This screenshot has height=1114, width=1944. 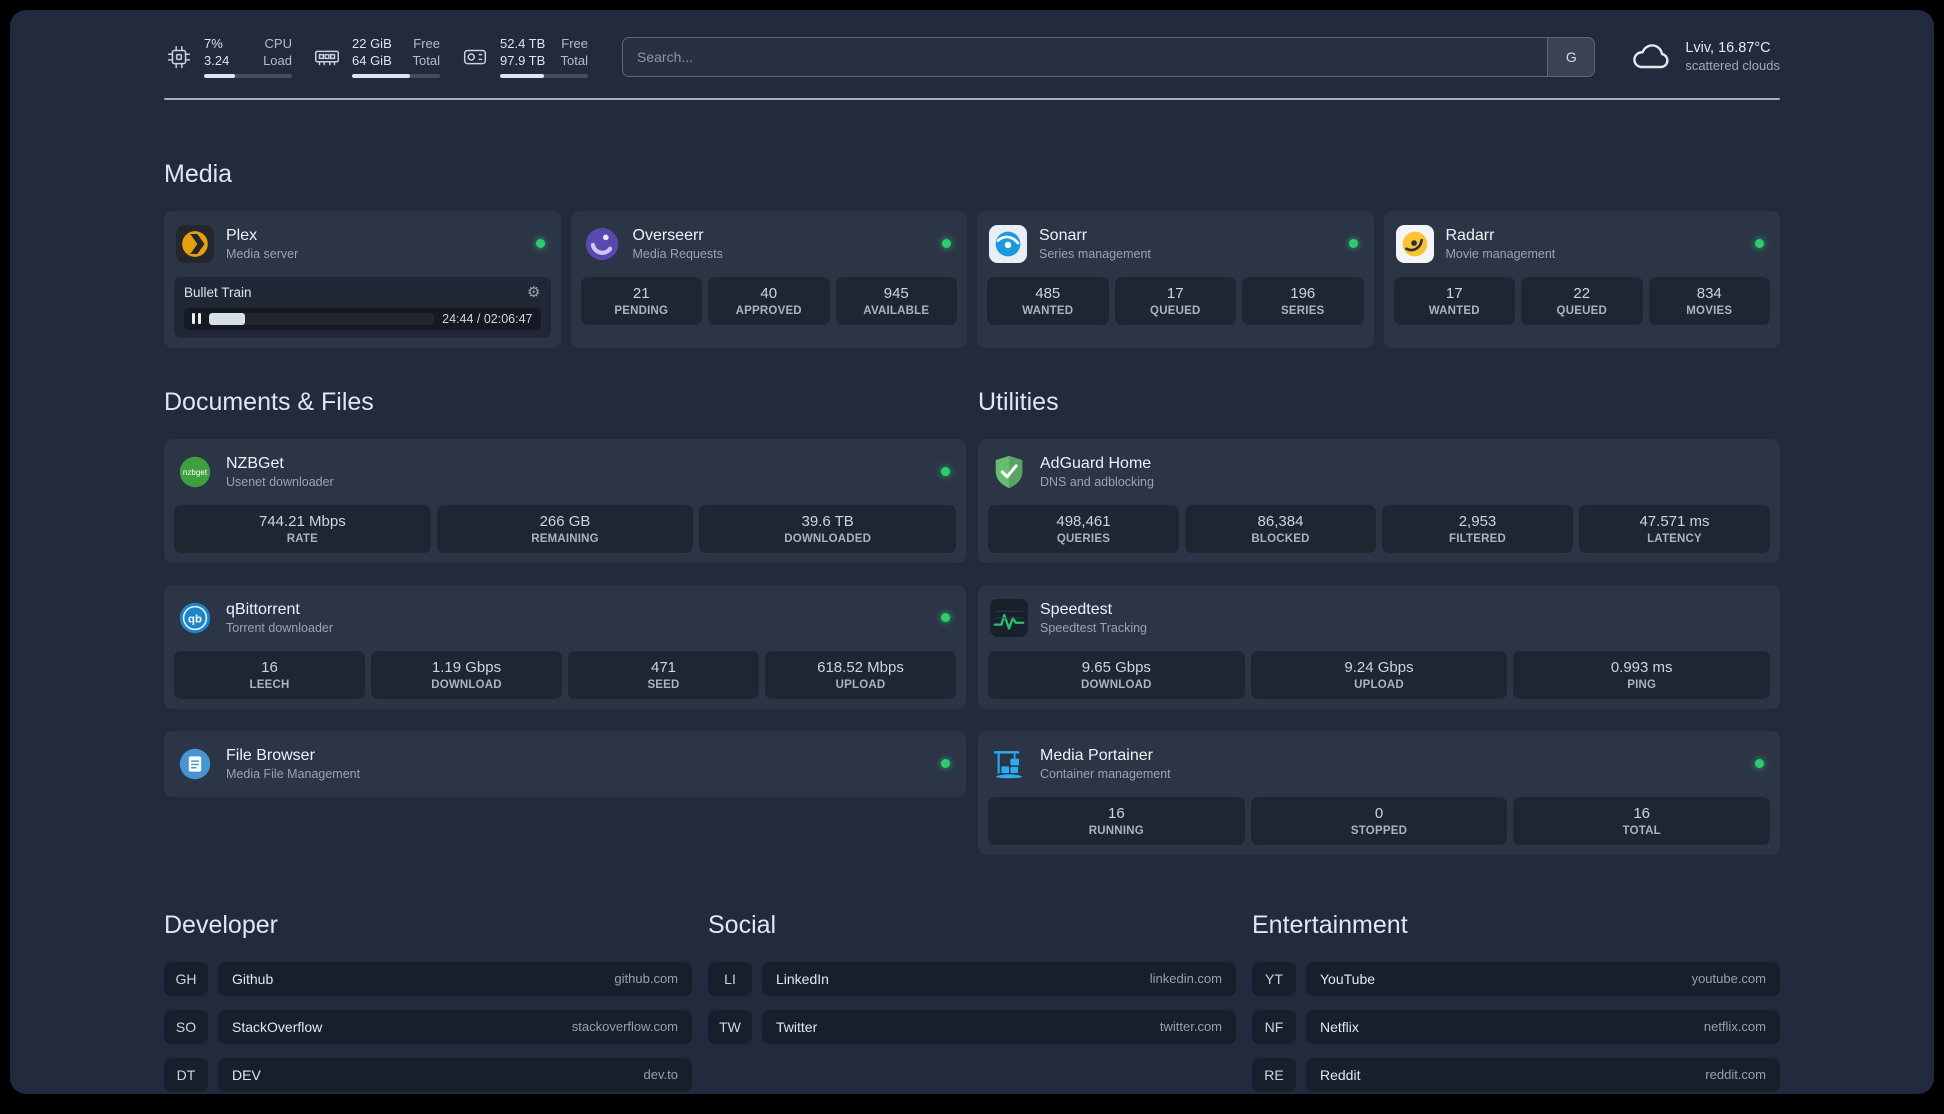 What do you see at coordinates (327, 57) in the screenshot?
I see `memory-icon` at bounding box center [327, 57].